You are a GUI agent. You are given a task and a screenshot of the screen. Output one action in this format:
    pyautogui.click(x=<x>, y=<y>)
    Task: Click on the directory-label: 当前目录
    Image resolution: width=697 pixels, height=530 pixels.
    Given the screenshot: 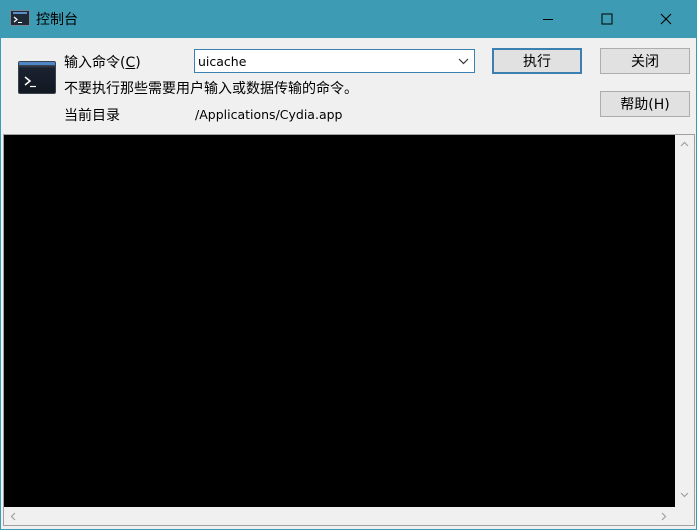 What is the action you would take?
    pyautogui.click(x=92, y=116)
    